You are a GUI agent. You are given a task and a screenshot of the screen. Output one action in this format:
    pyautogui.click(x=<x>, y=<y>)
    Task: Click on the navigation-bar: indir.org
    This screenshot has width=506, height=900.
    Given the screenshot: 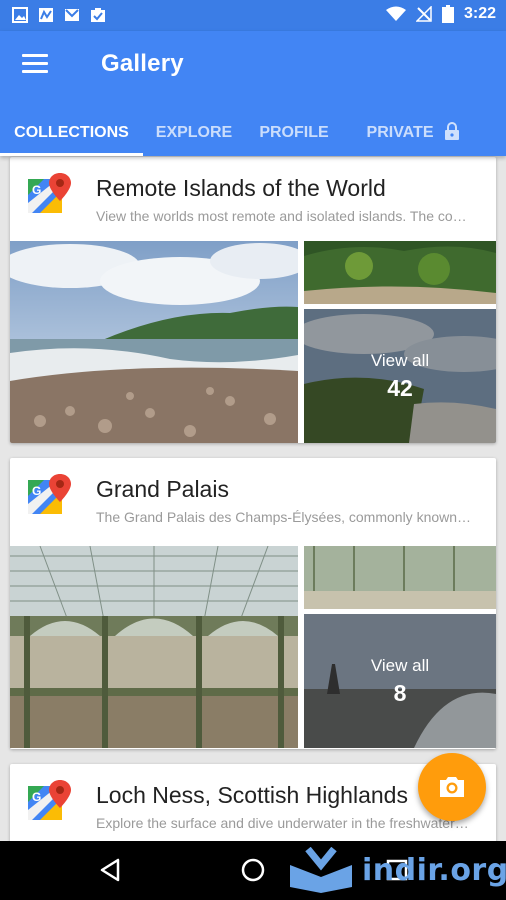 What is the action you would take?
    pyautogui.click(x=253, y=870)
    